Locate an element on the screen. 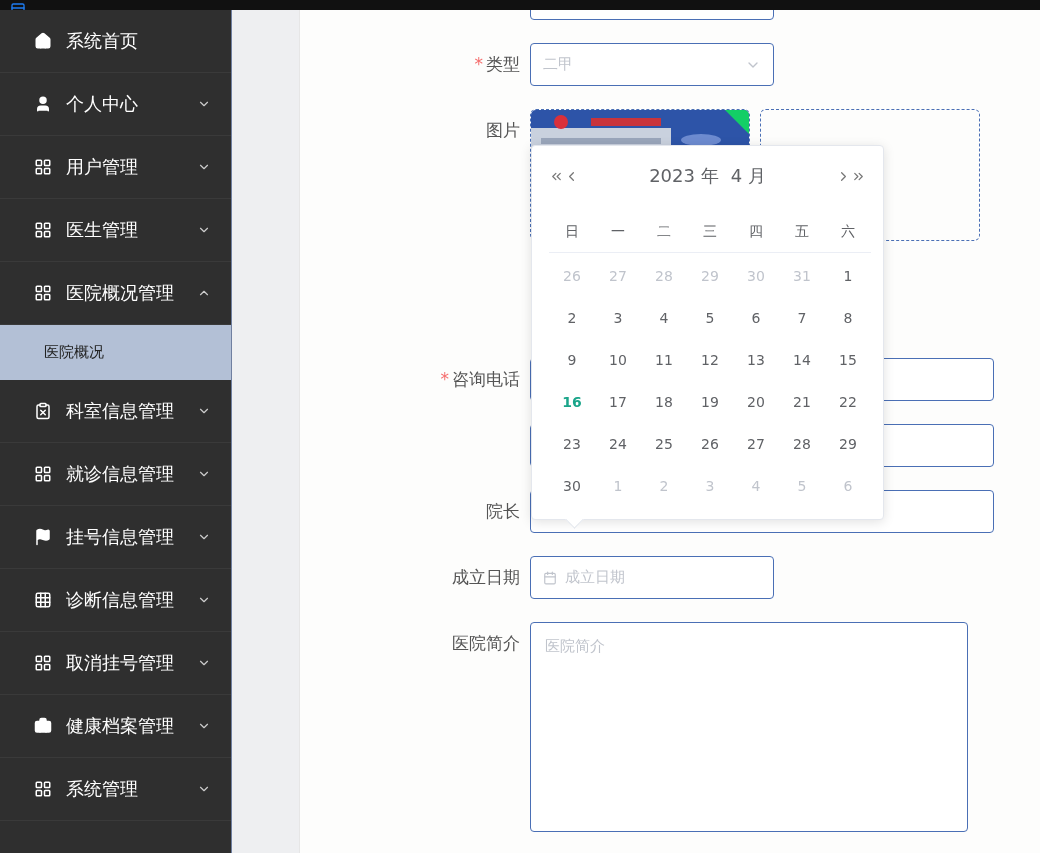  field-label: 医院简介 is located at coordinates (486, 643).